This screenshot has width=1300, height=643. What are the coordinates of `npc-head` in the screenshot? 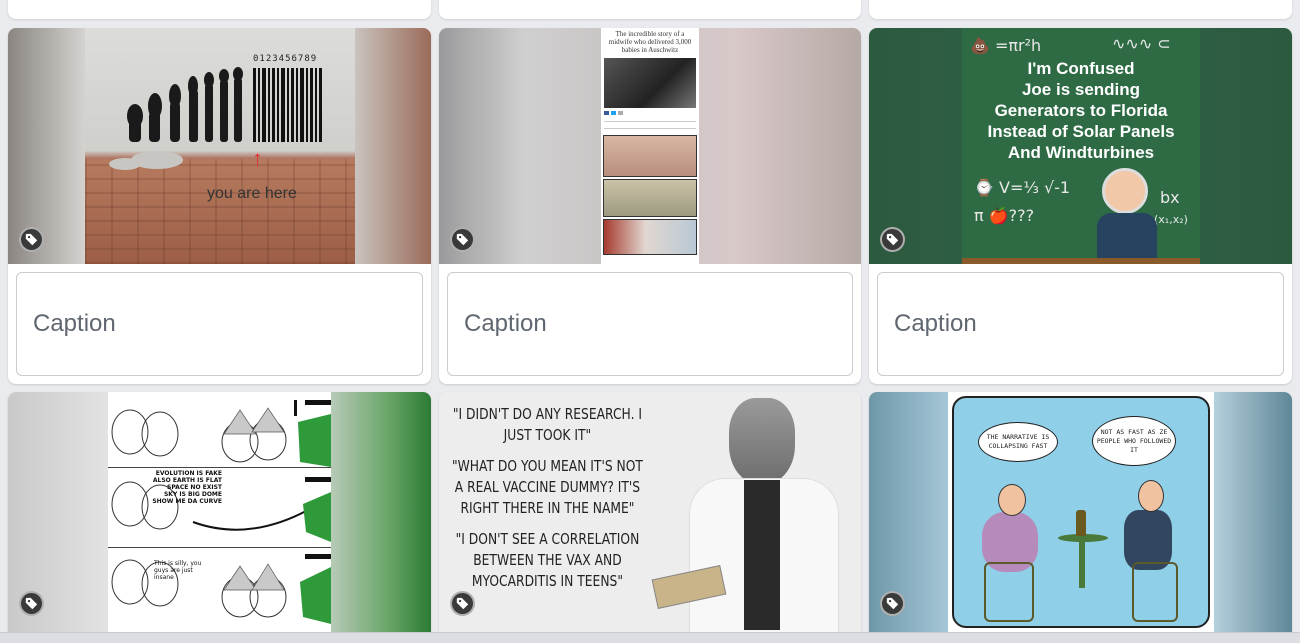 It's located at (762, 441).